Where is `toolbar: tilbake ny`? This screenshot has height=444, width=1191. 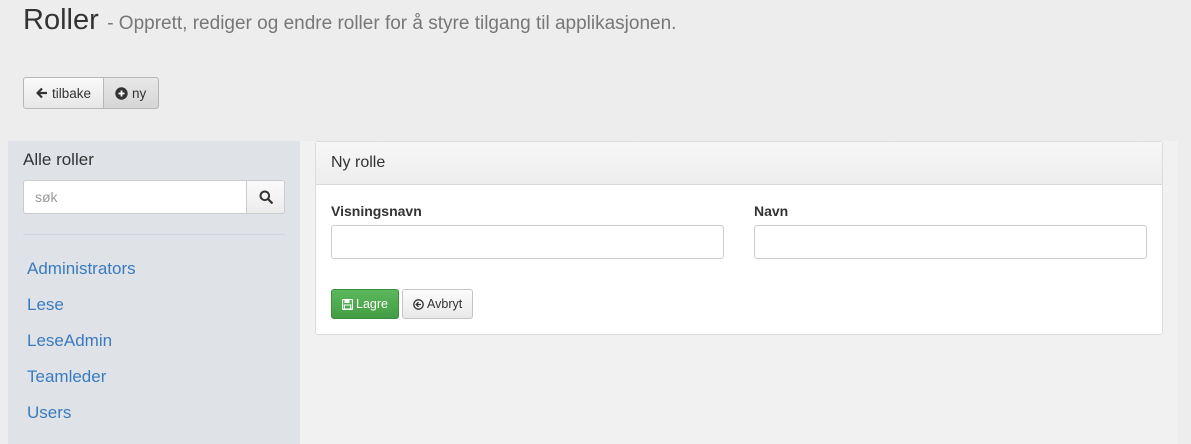 toolbar: tilbake ny is located at coordinates (91, 93).